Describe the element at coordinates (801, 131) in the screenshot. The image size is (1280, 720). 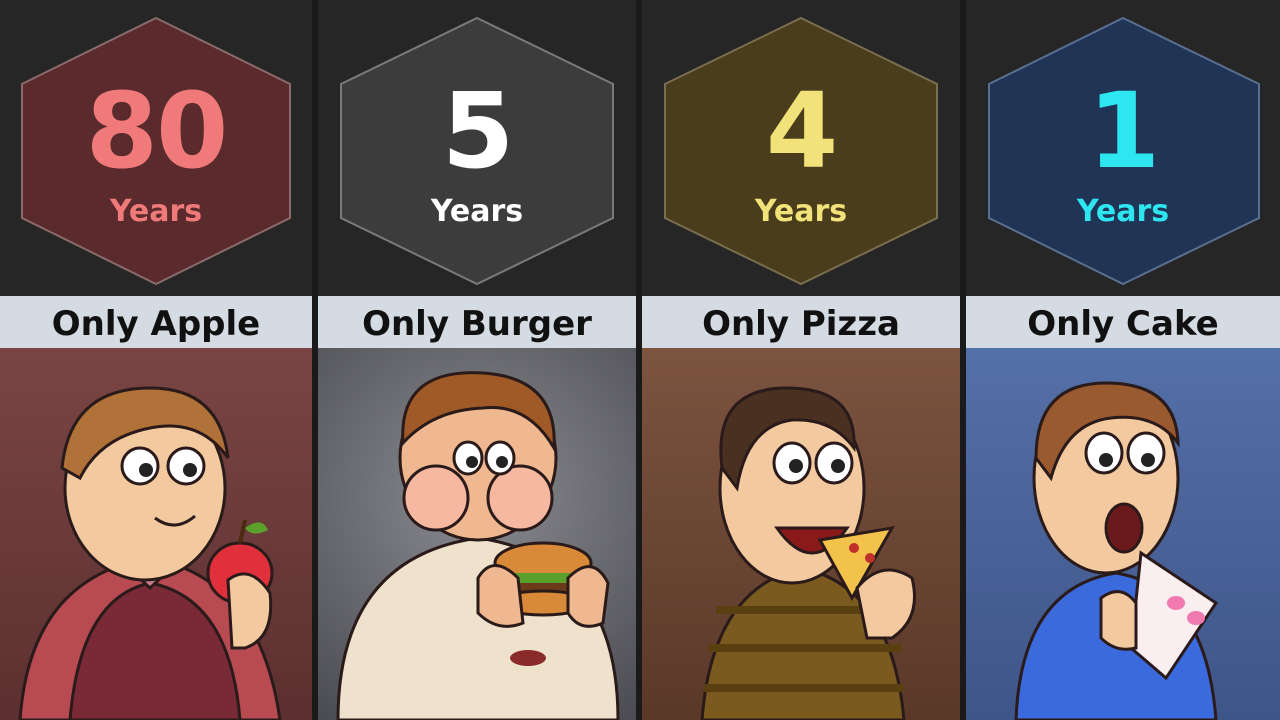
I see `years-number: 4` at that location.